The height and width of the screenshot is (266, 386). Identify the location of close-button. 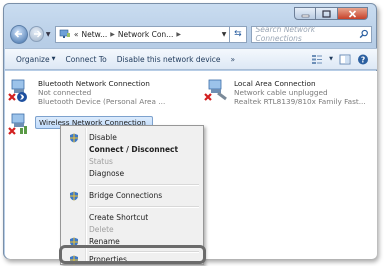
(353, 13).